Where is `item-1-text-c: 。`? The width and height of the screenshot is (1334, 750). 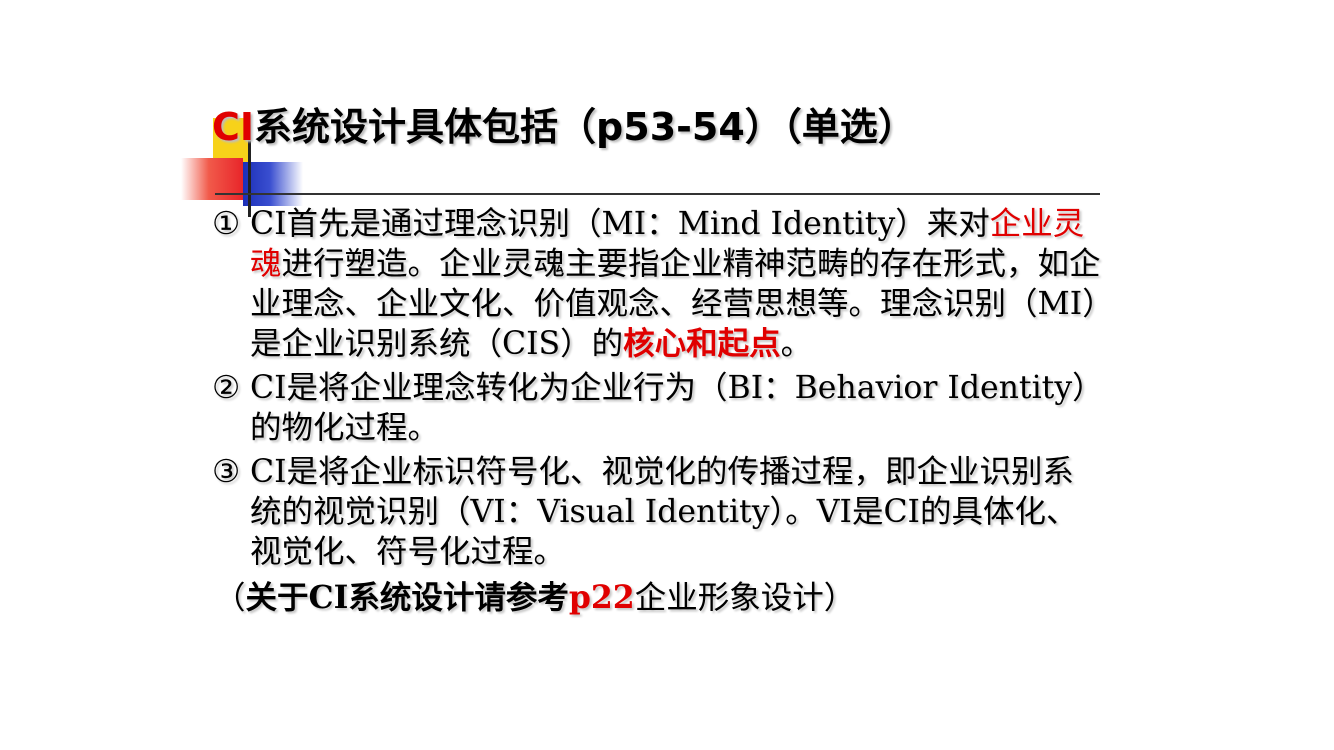
item-1-text-c: 。 is located at coordinates (796, 344).